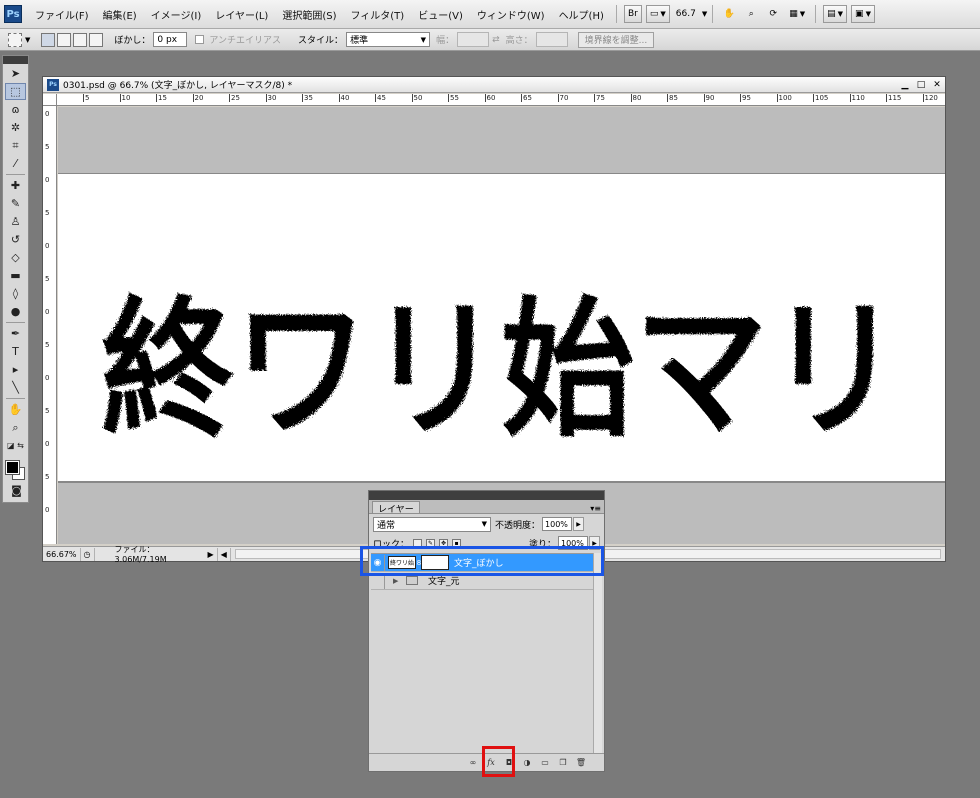 The image size is (980, 798). What do you see at coordinates (88, 554) in the screenshot?
I see `status-menu-icon: ◷` at bounding box center [88, 554].